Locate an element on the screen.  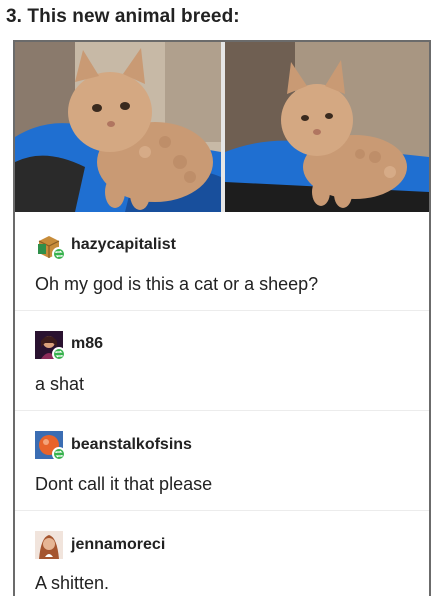
cat-photo-right is located at coordinates (327, 127).